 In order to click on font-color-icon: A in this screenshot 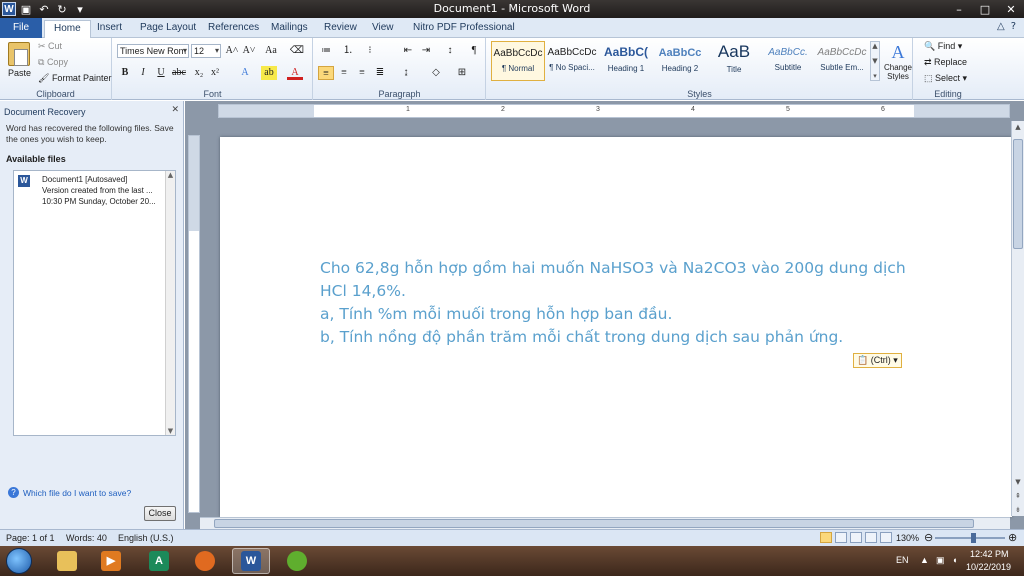, I will do `click(295, 73)`.